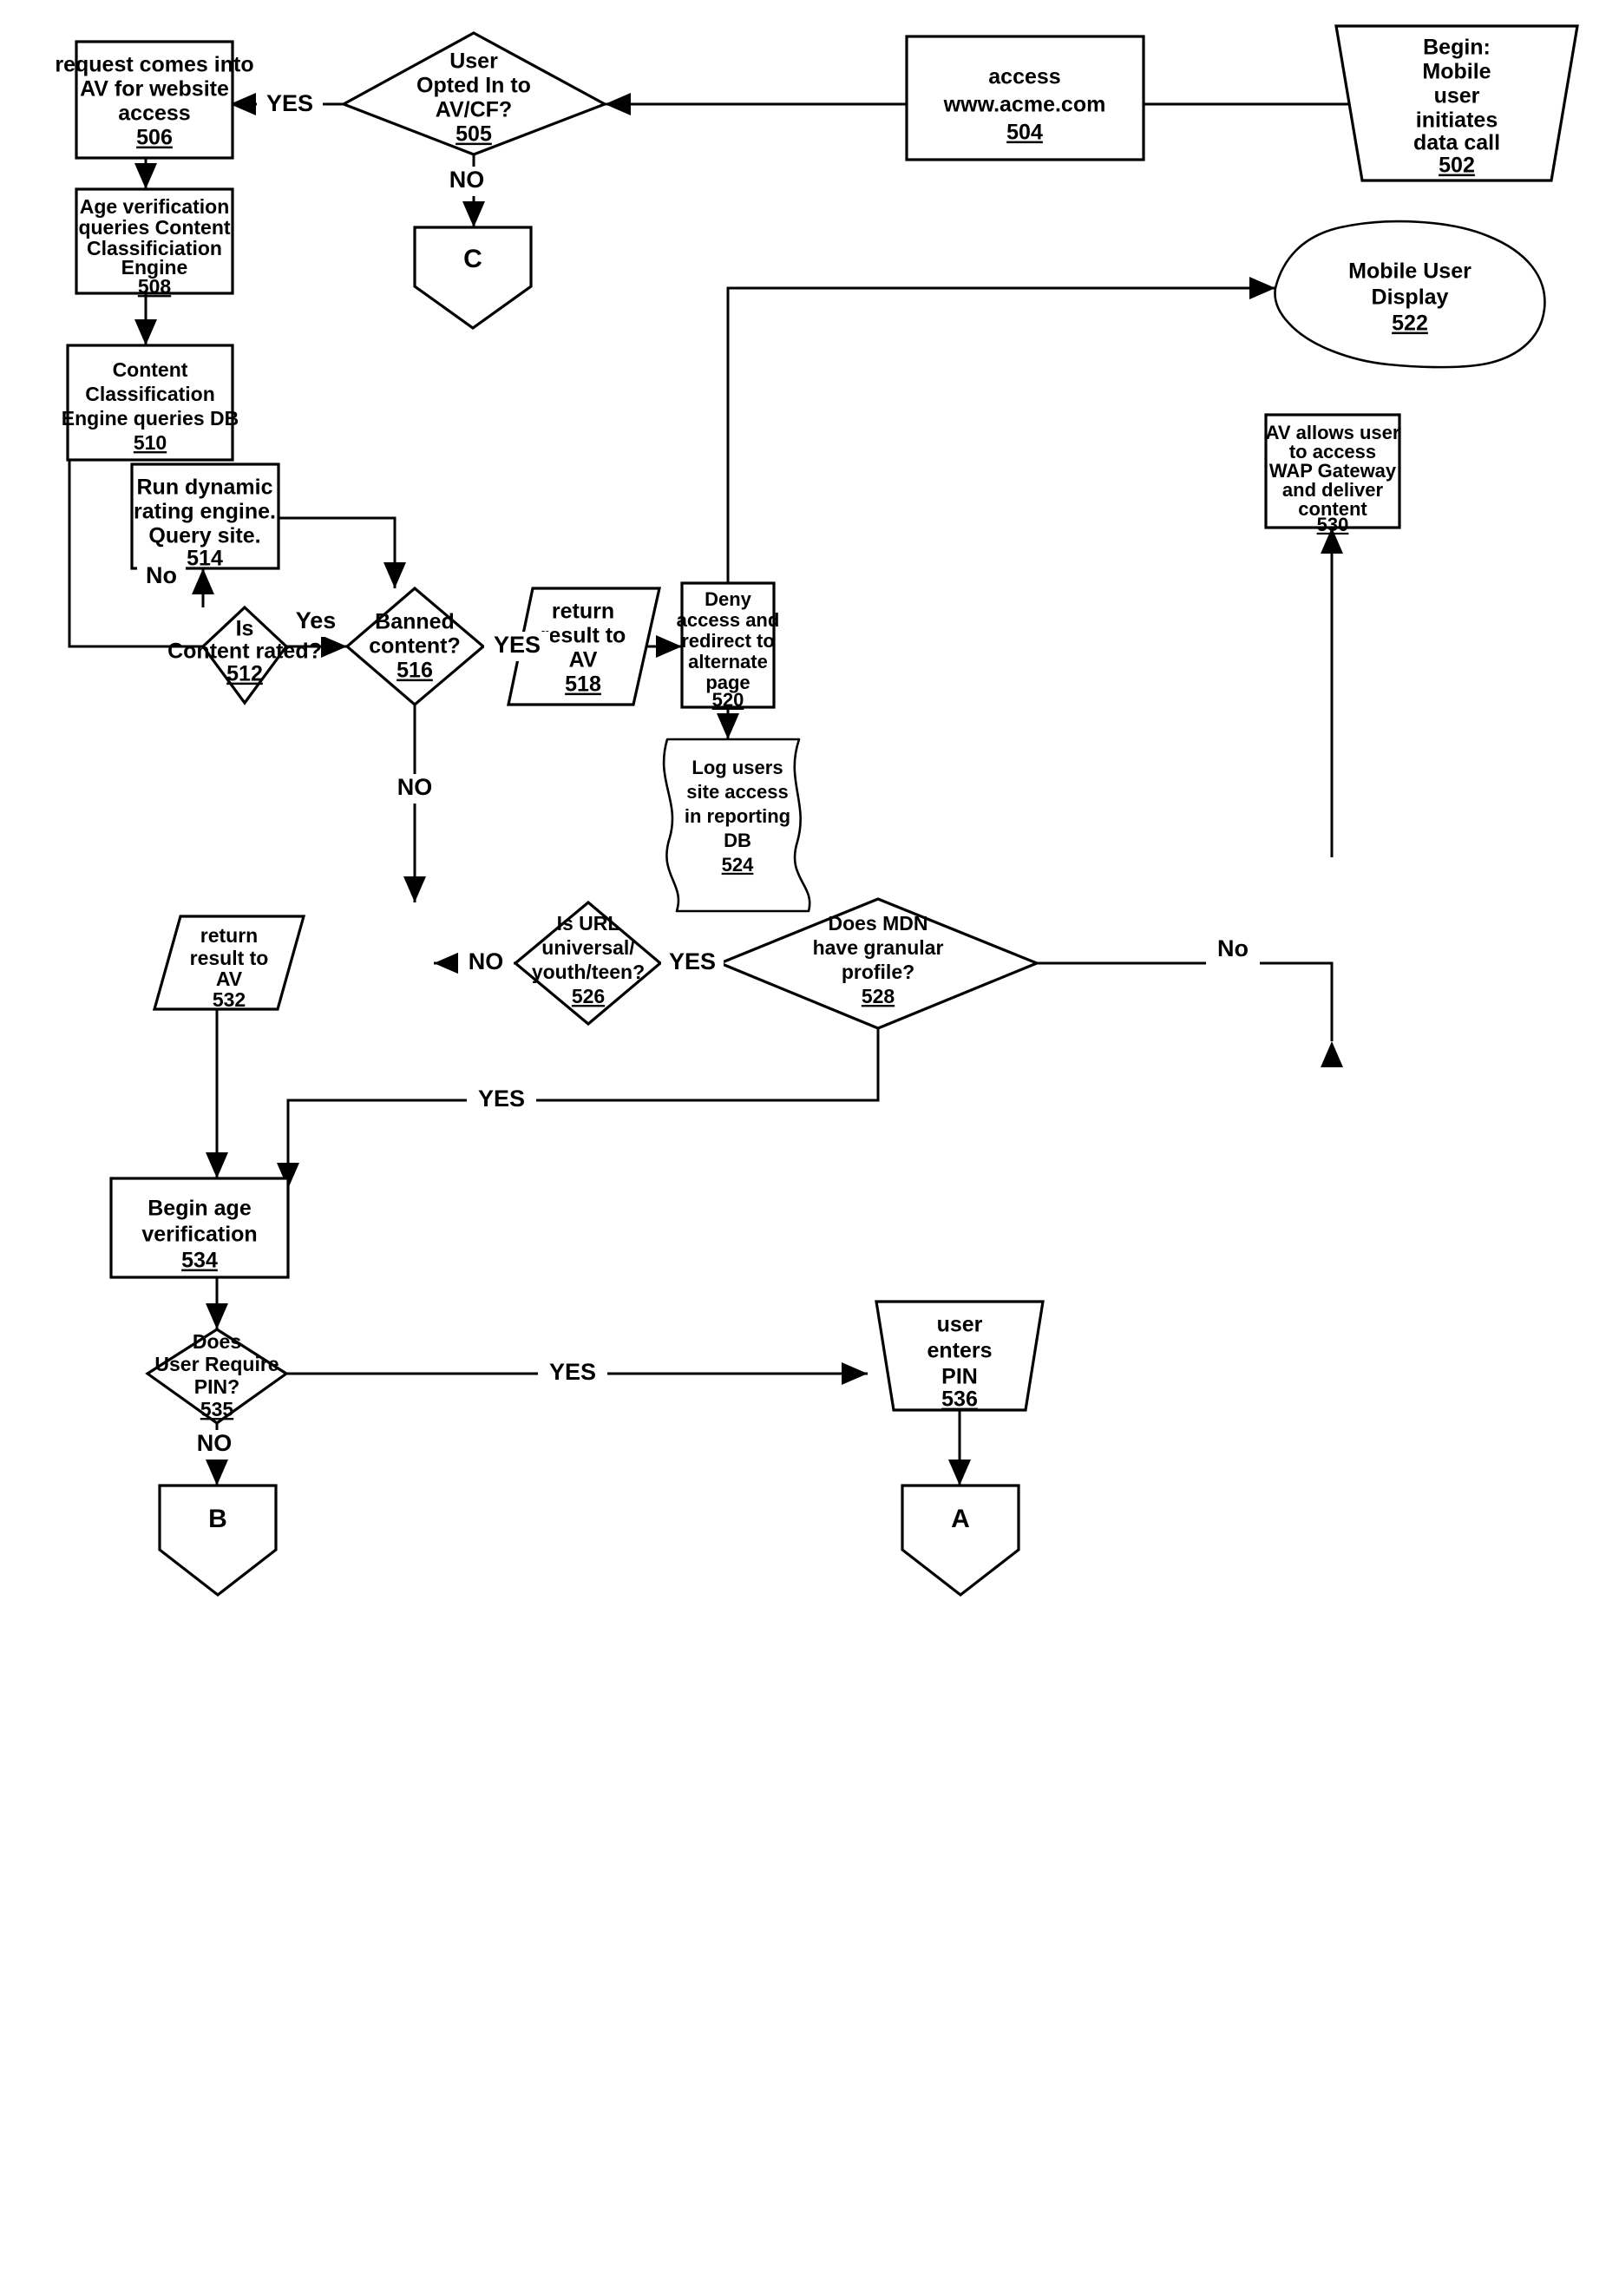  What do you see at coordinates (728, 700) in the screenshot?
I see `node-520-ref: 520` at bounding box center [728, 700].